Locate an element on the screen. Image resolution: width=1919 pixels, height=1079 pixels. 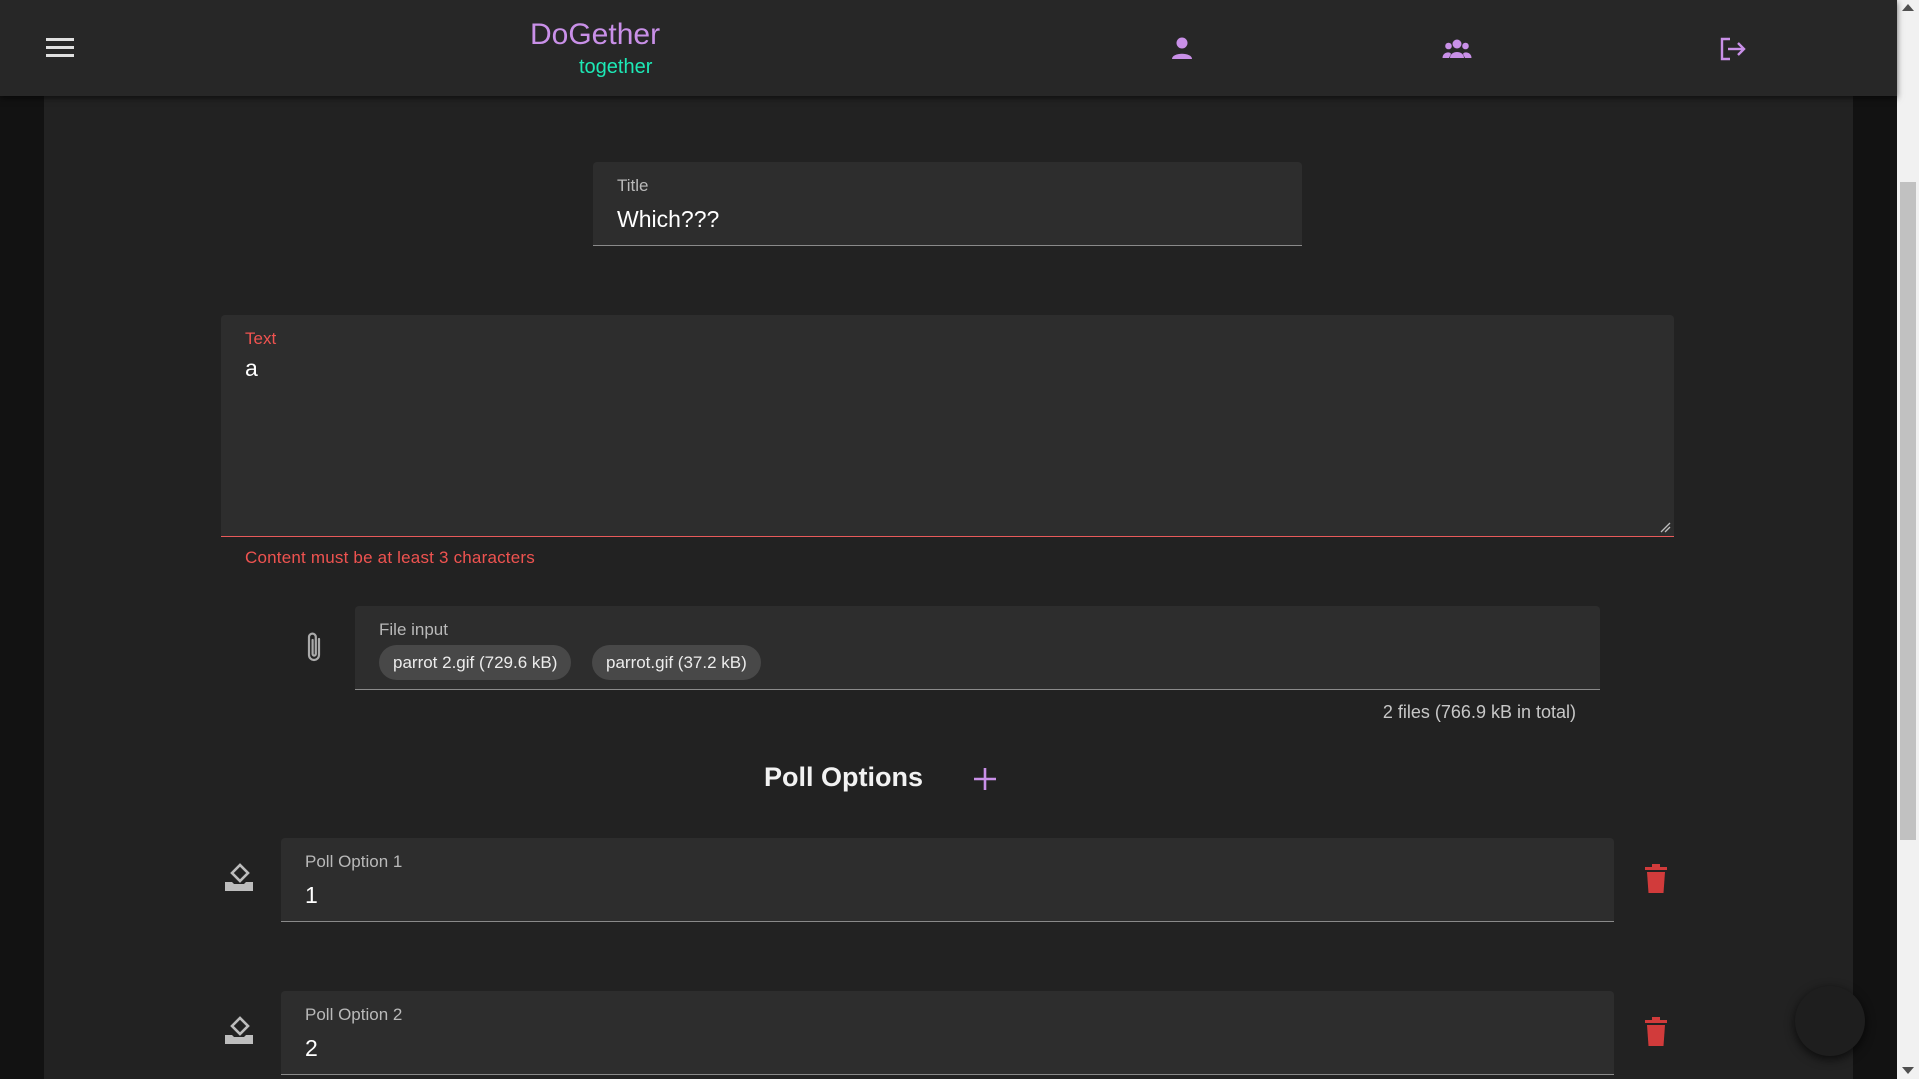
logout-button is located at coordinates (1733, 49).